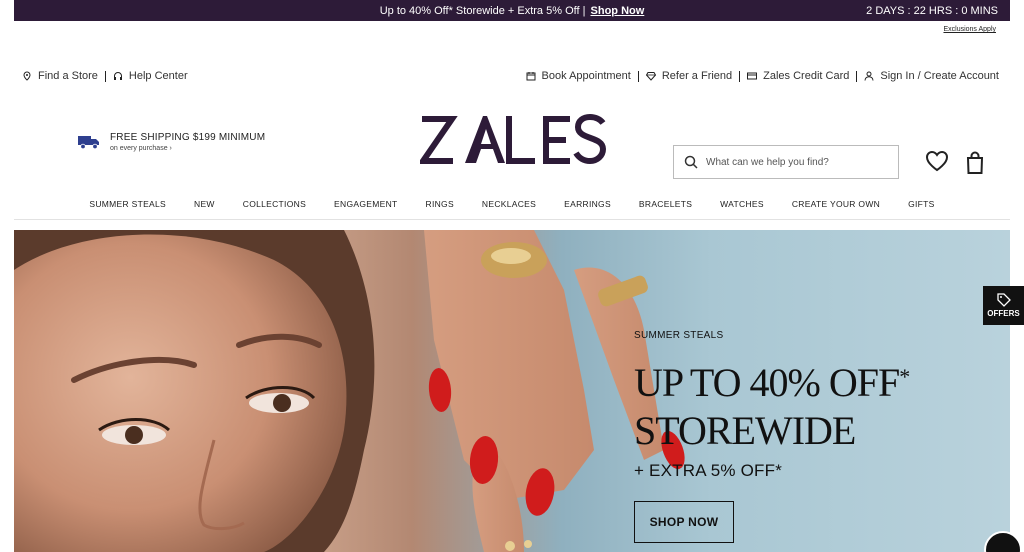 The image size is (1024, 552). I want to click on nav-engagement: ENGAGEMENT, so click(365, 207).